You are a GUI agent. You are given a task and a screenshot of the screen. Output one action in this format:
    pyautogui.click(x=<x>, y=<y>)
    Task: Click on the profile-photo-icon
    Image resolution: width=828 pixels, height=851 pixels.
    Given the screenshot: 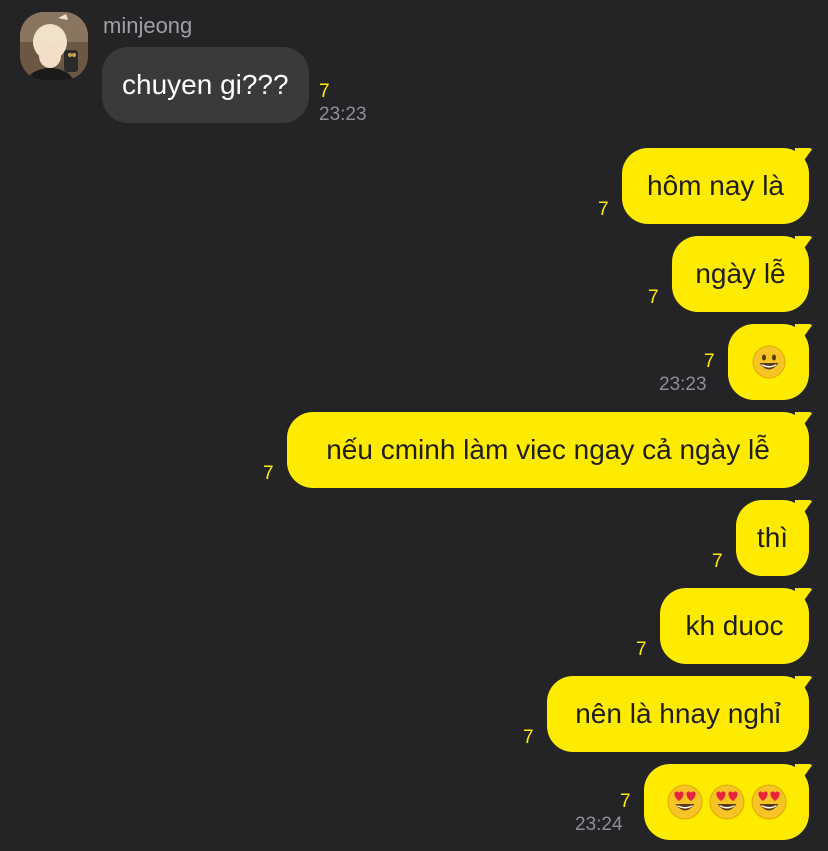 What is the action you would take?
    pyautogui.click(x=54, y=46)
    